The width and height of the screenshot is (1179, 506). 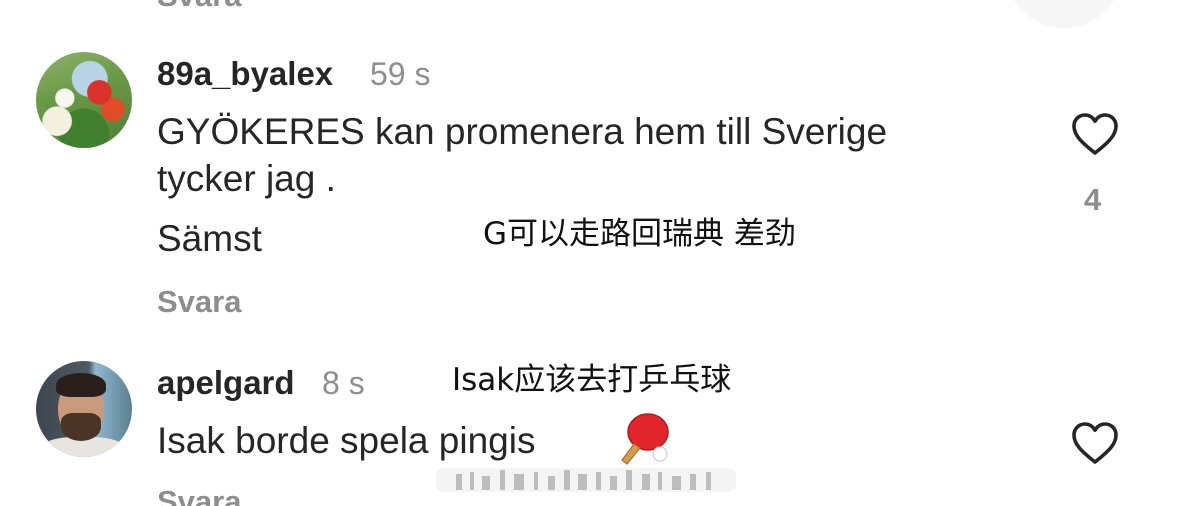 I want to click on comment-timestamp: 59 s, so click(x=400, y=74).